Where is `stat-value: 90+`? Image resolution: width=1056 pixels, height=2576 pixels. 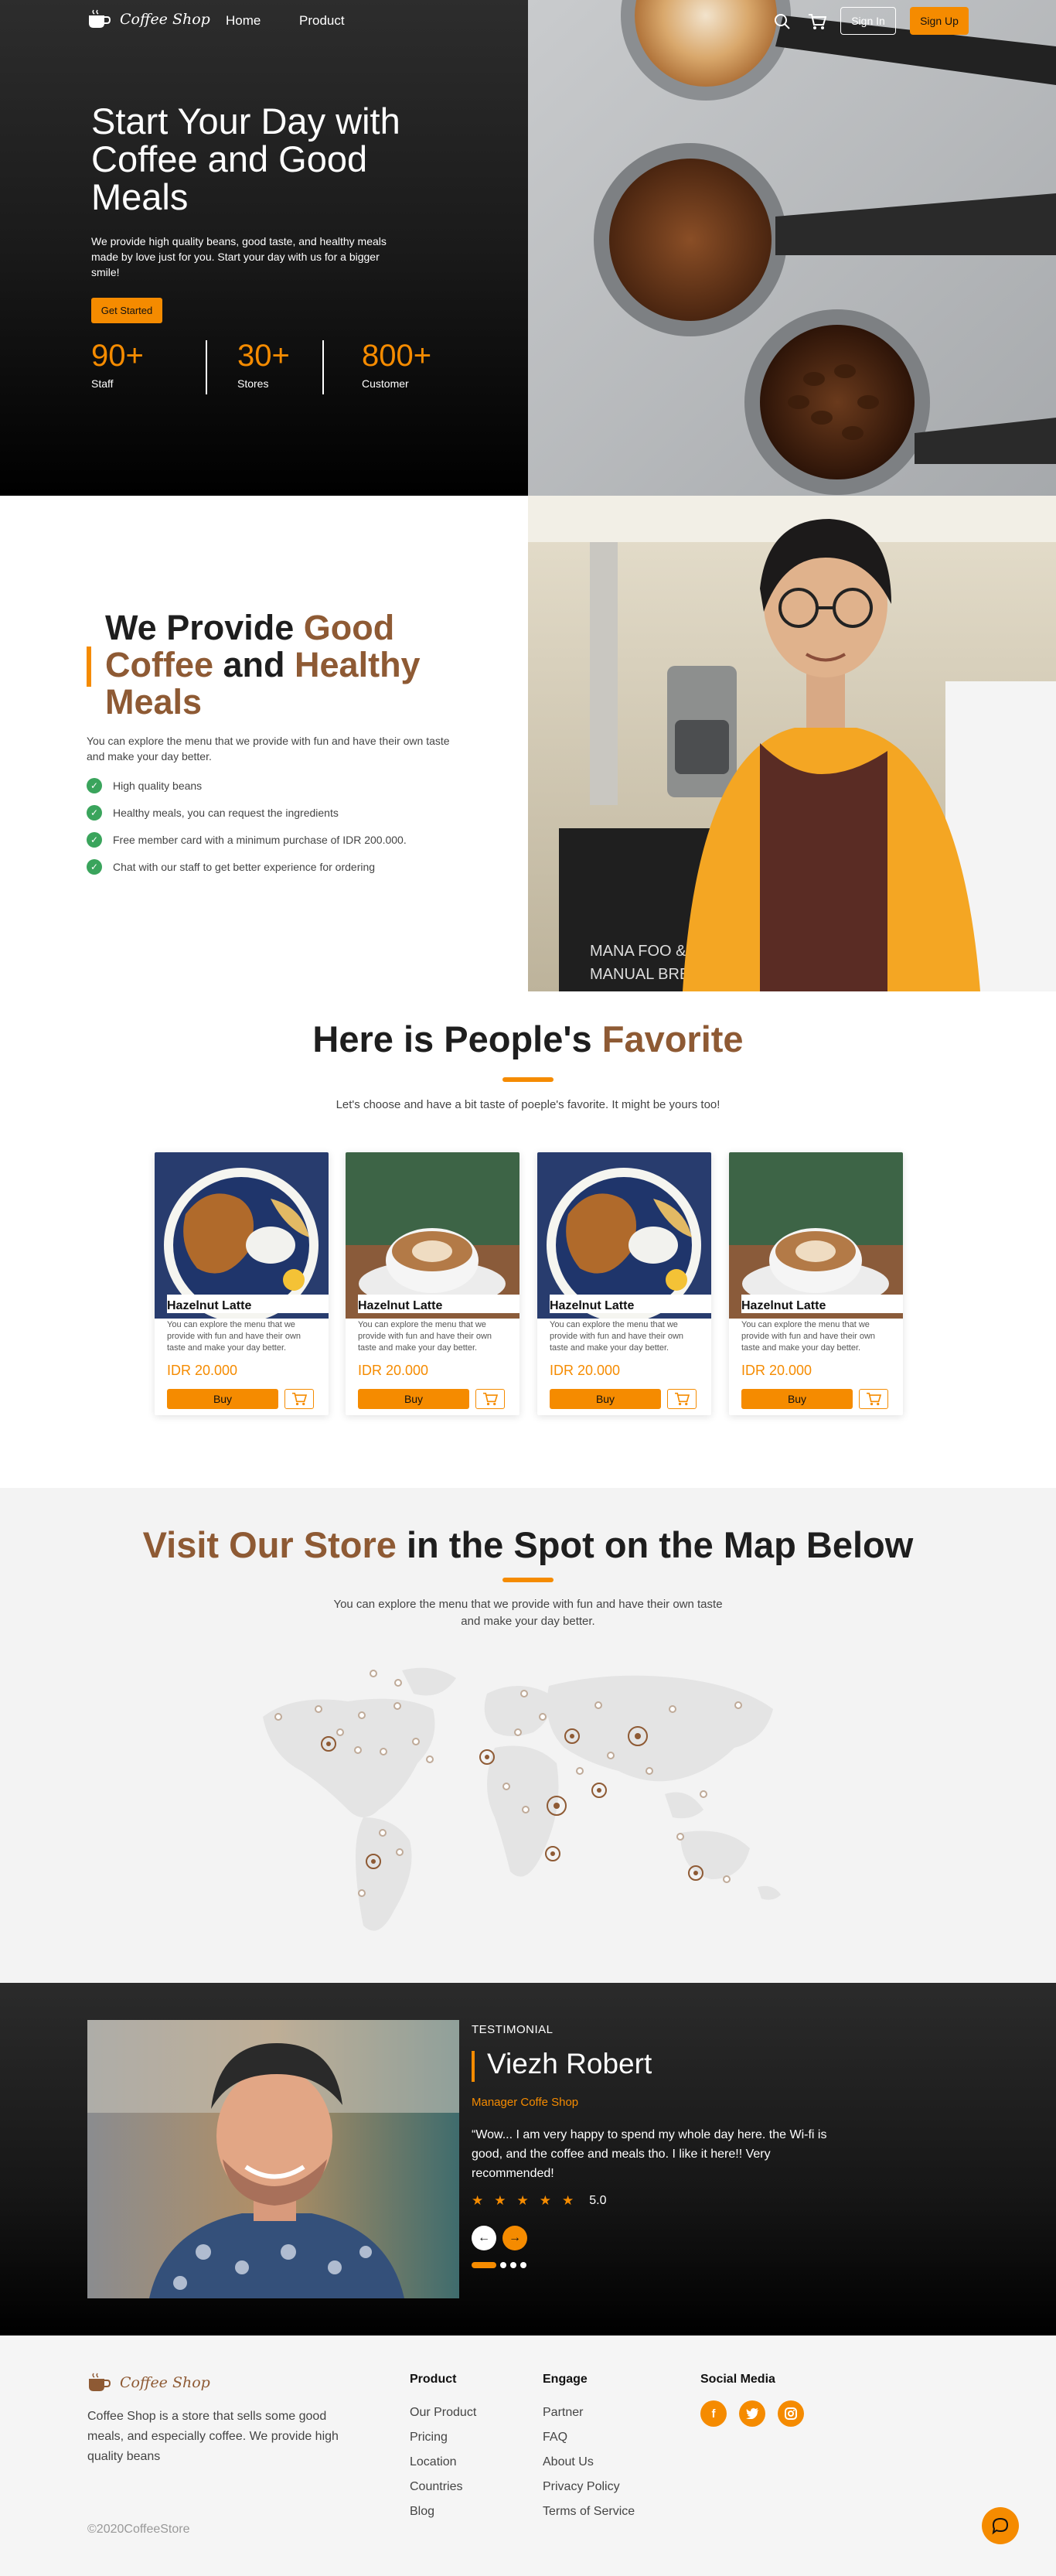 stat-value: 90+ is located at coordinates (117, 356).